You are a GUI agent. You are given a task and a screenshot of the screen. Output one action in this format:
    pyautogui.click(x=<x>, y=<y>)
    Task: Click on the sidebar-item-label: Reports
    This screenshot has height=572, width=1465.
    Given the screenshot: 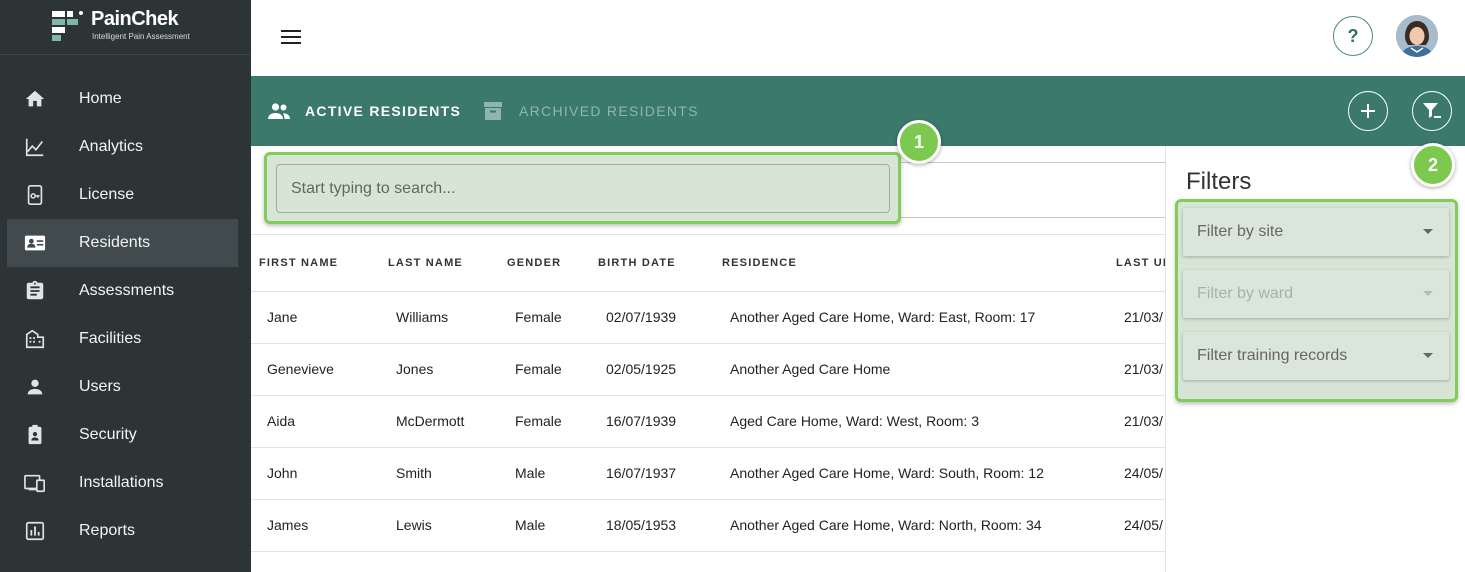 What is the action you would take?
    pyautogui.click(x=107, y=530)
    